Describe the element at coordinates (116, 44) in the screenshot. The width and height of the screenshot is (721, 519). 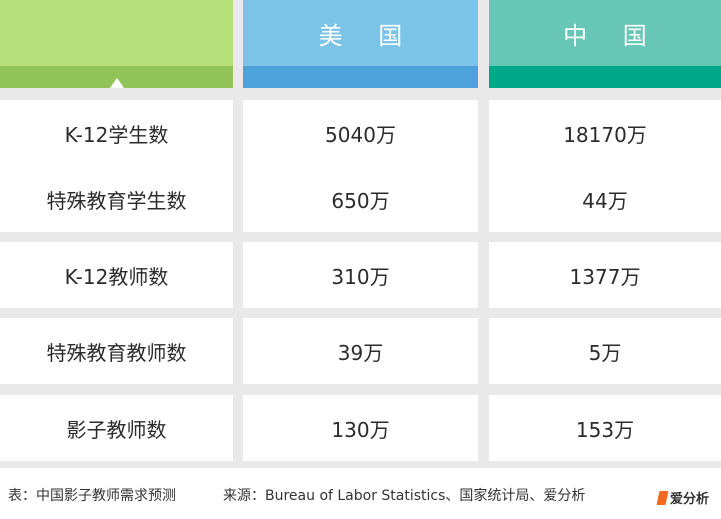
I see `label-column-header` at that location.